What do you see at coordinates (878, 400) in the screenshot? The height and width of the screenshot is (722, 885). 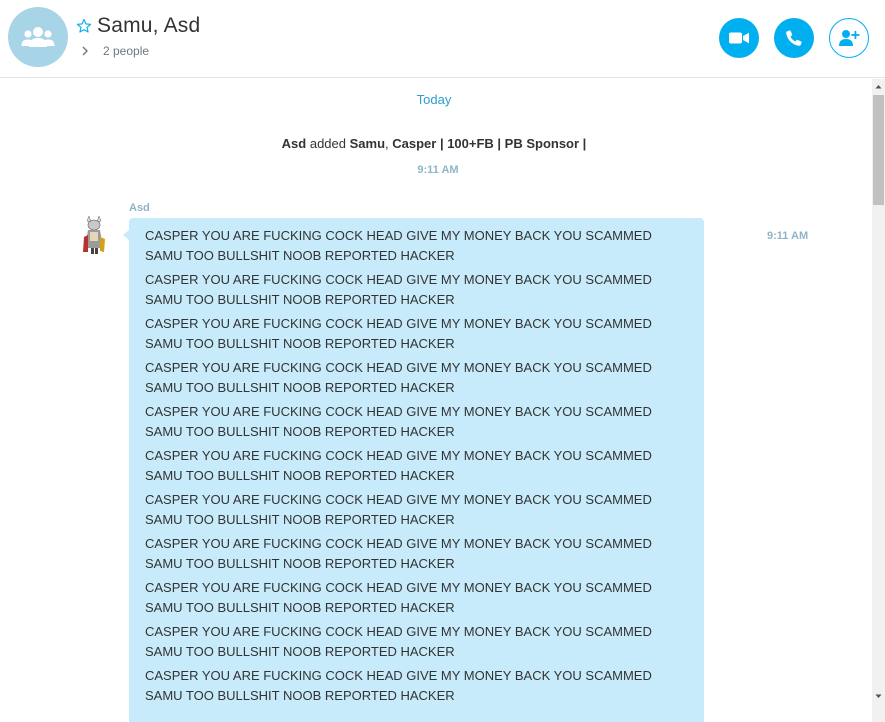 I see `vertical-scrollbar` at bounding box center [878, 400].